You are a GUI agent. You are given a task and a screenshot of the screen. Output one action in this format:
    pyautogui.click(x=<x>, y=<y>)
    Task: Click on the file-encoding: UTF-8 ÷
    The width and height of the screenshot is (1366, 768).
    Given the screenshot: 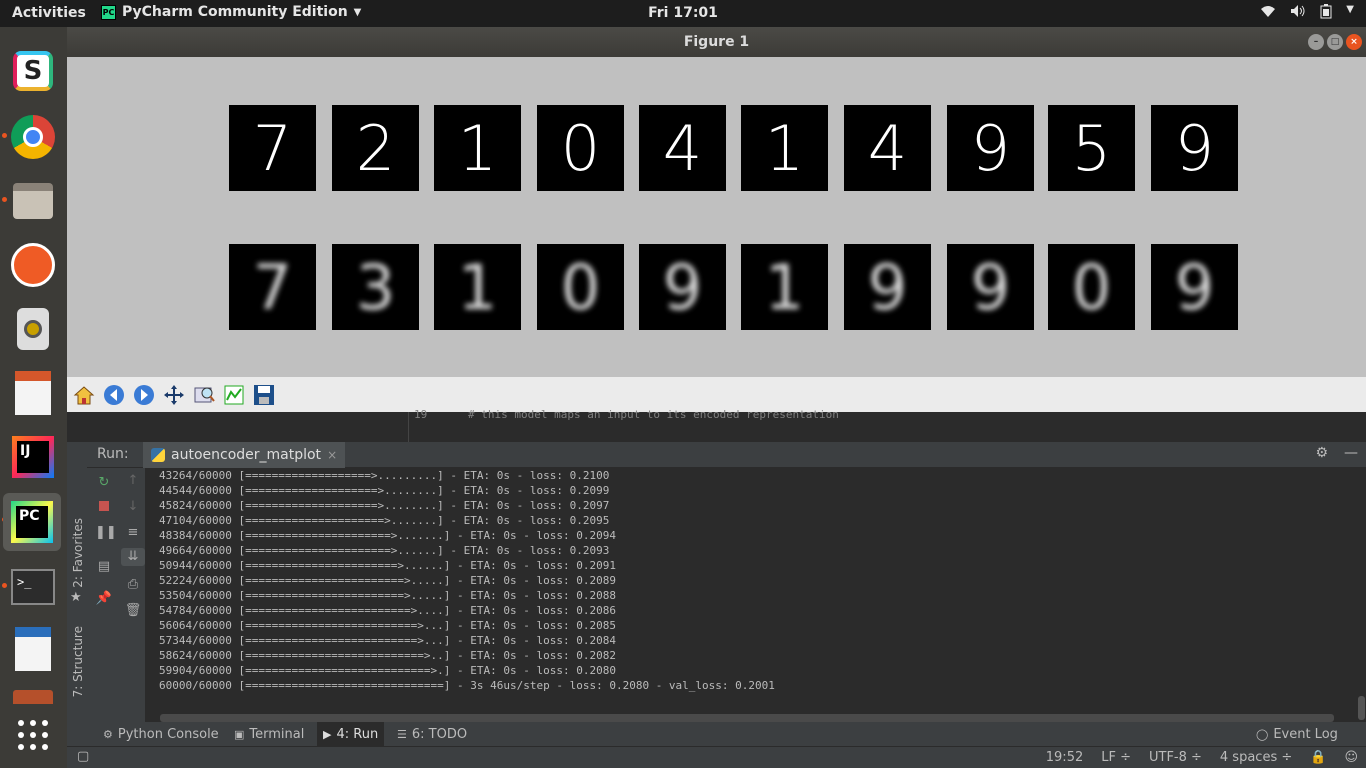 What is the action you would take?
    pyautogui.click(x=1175, y=757)
    